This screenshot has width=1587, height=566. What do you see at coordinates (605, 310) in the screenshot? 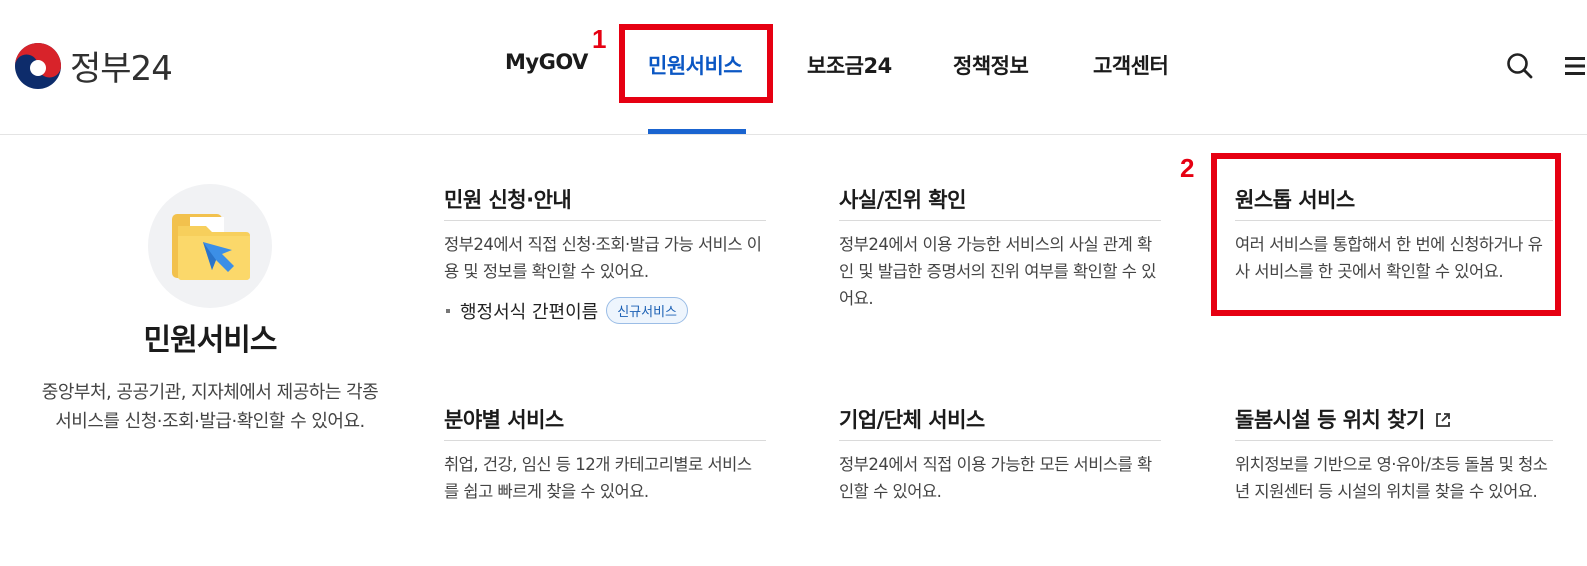
I see `sublink-simple-form-names: 행정서식 간편이름 신규서비스` at bounding box center [605, 310].